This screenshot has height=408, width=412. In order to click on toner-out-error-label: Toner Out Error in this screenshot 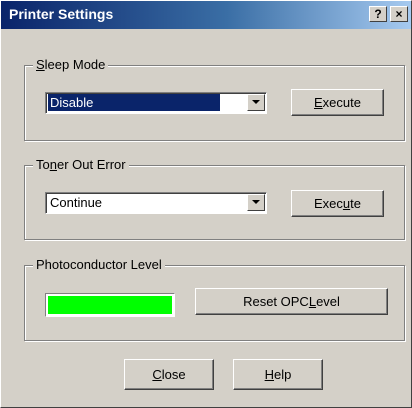, I will do `click(81, 164)`.